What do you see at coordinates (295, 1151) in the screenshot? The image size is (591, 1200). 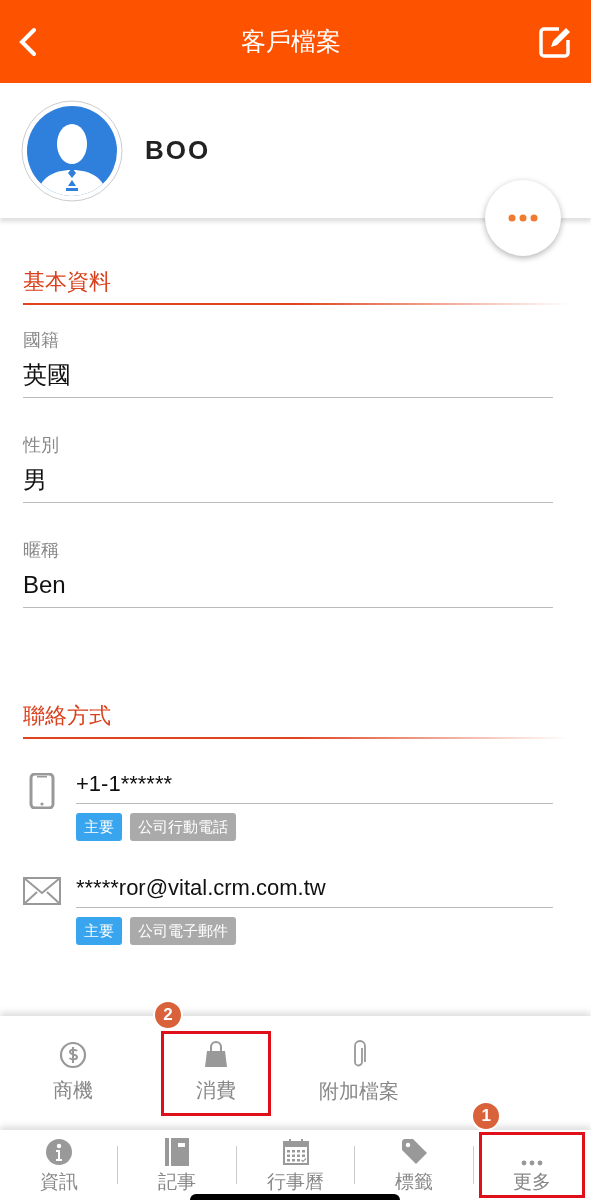 I see `calendar-icon` at bounding box center [295, 1151].